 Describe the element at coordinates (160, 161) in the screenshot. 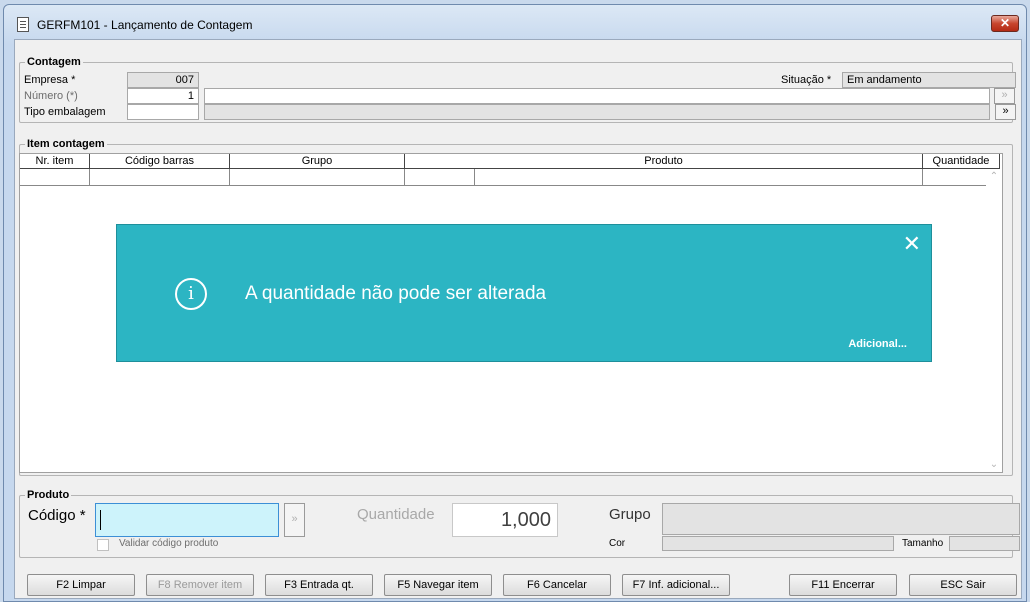

I see `column-header-codigo-barras: Código barras` at that location.